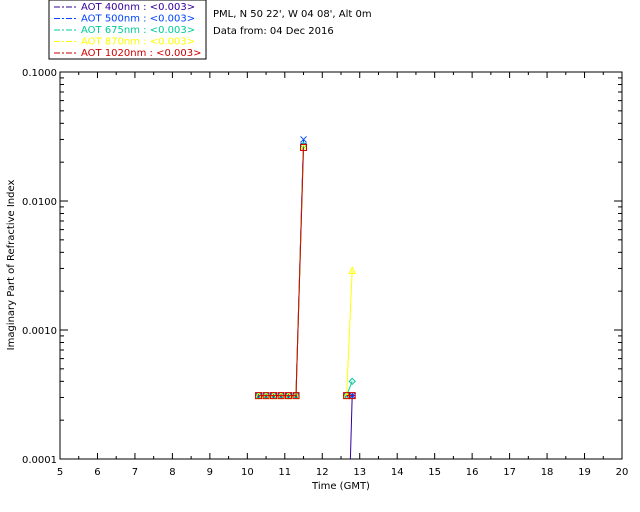 This screenshot has height=512, width=640. Describe the element at coordinates (210, 472) in the screenshot. I see `x-tick-label: 9` at that location.